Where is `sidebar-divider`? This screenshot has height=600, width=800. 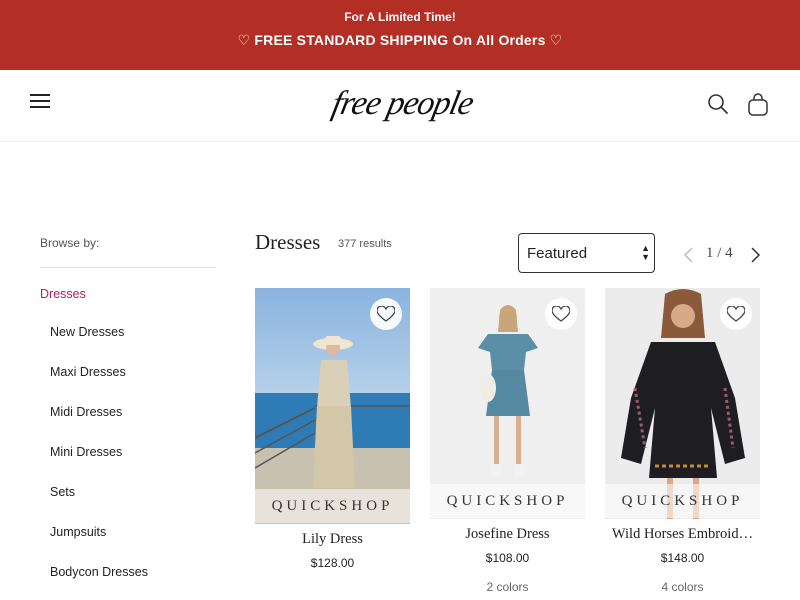 sidebar-divider is located at coordinates (128, 267).